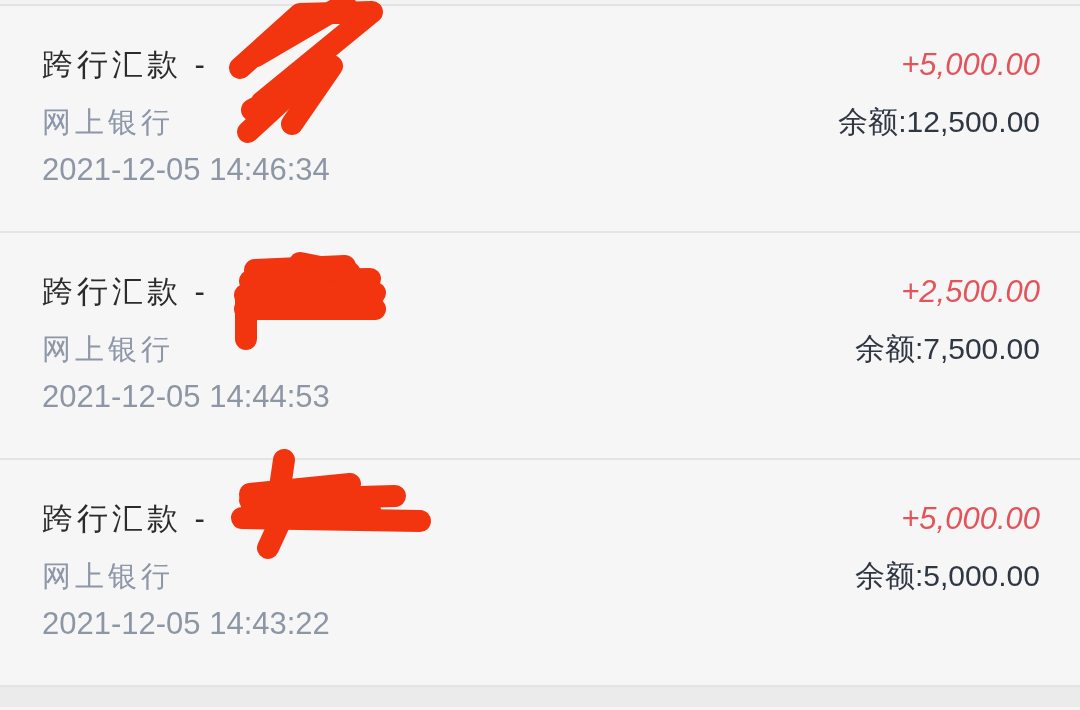 The image size is (1080, 710). What do you see at coordinates (186, 170) in the screenshot?
I see `transaction-time: 2021-12-05 14:46:34` at bounding box center [186, 170].